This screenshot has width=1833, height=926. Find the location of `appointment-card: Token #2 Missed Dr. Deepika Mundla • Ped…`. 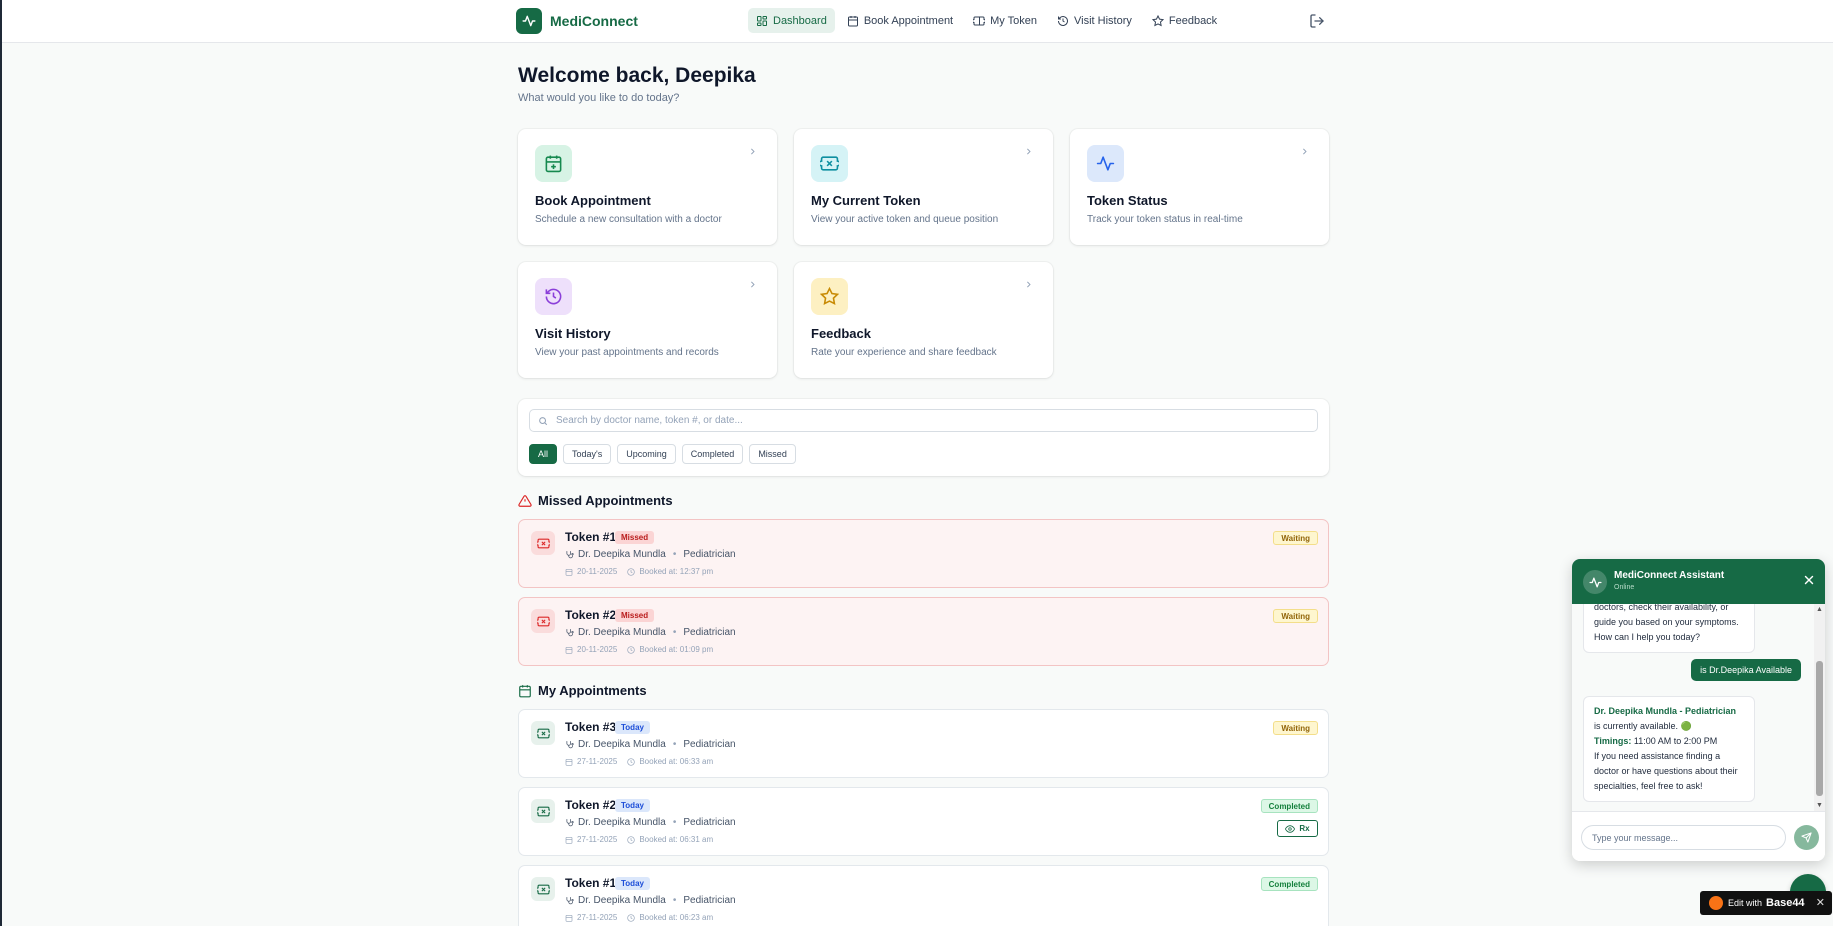

appointment-card: Token #2 Missed Dr. Deepika Mundla • Ped… is located at coordinates (923, 631).